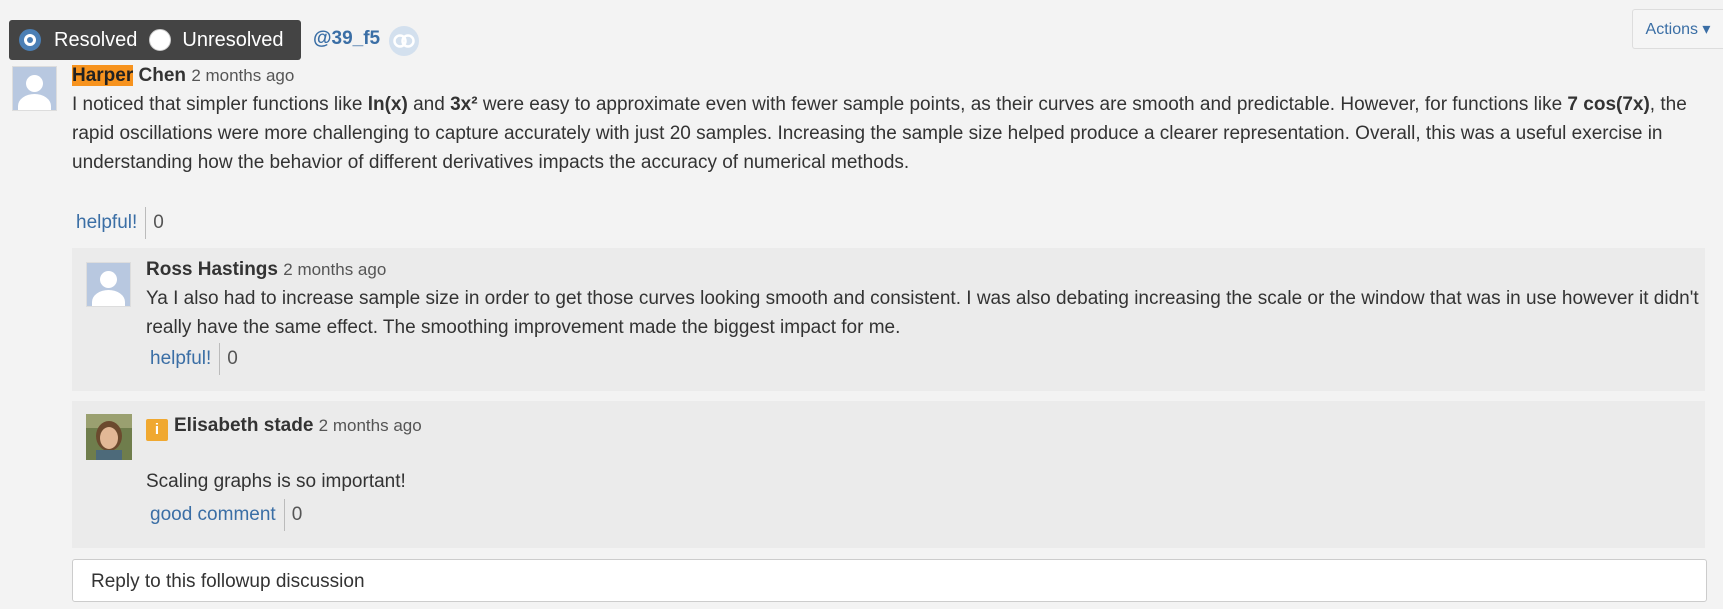  I want to click on resolved-label: Resolved, so click(95, 40).